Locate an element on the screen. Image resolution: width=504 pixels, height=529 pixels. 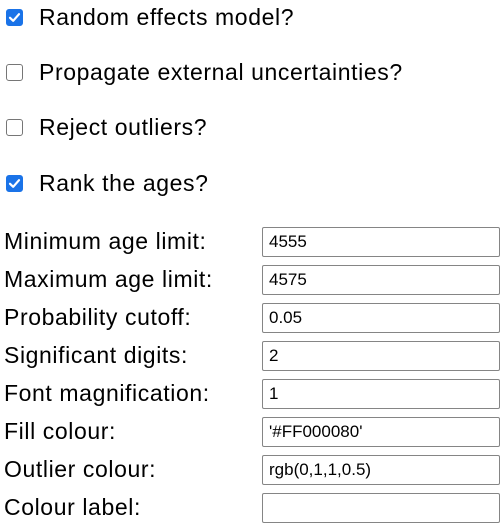
font-magnification-input is located at coordinates (381, 394).